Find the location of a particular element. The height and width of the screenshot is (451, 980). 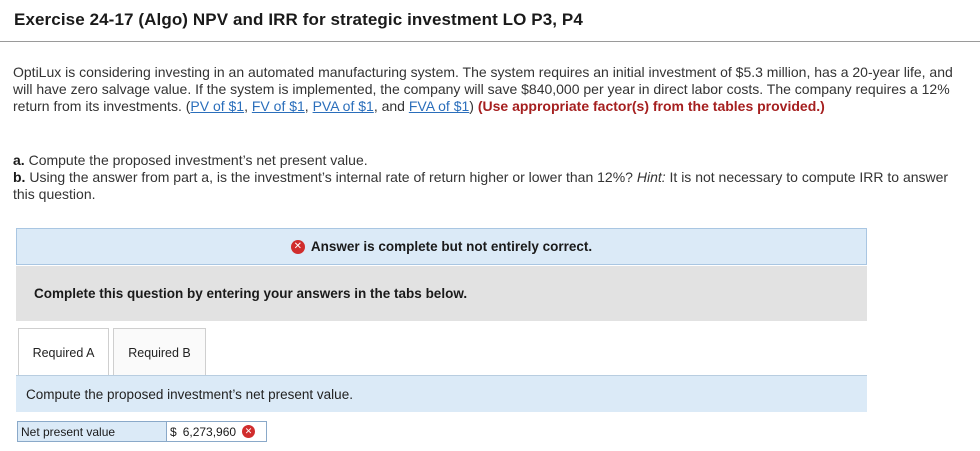

tab-label: Required B is located at coordinates (159, 352).